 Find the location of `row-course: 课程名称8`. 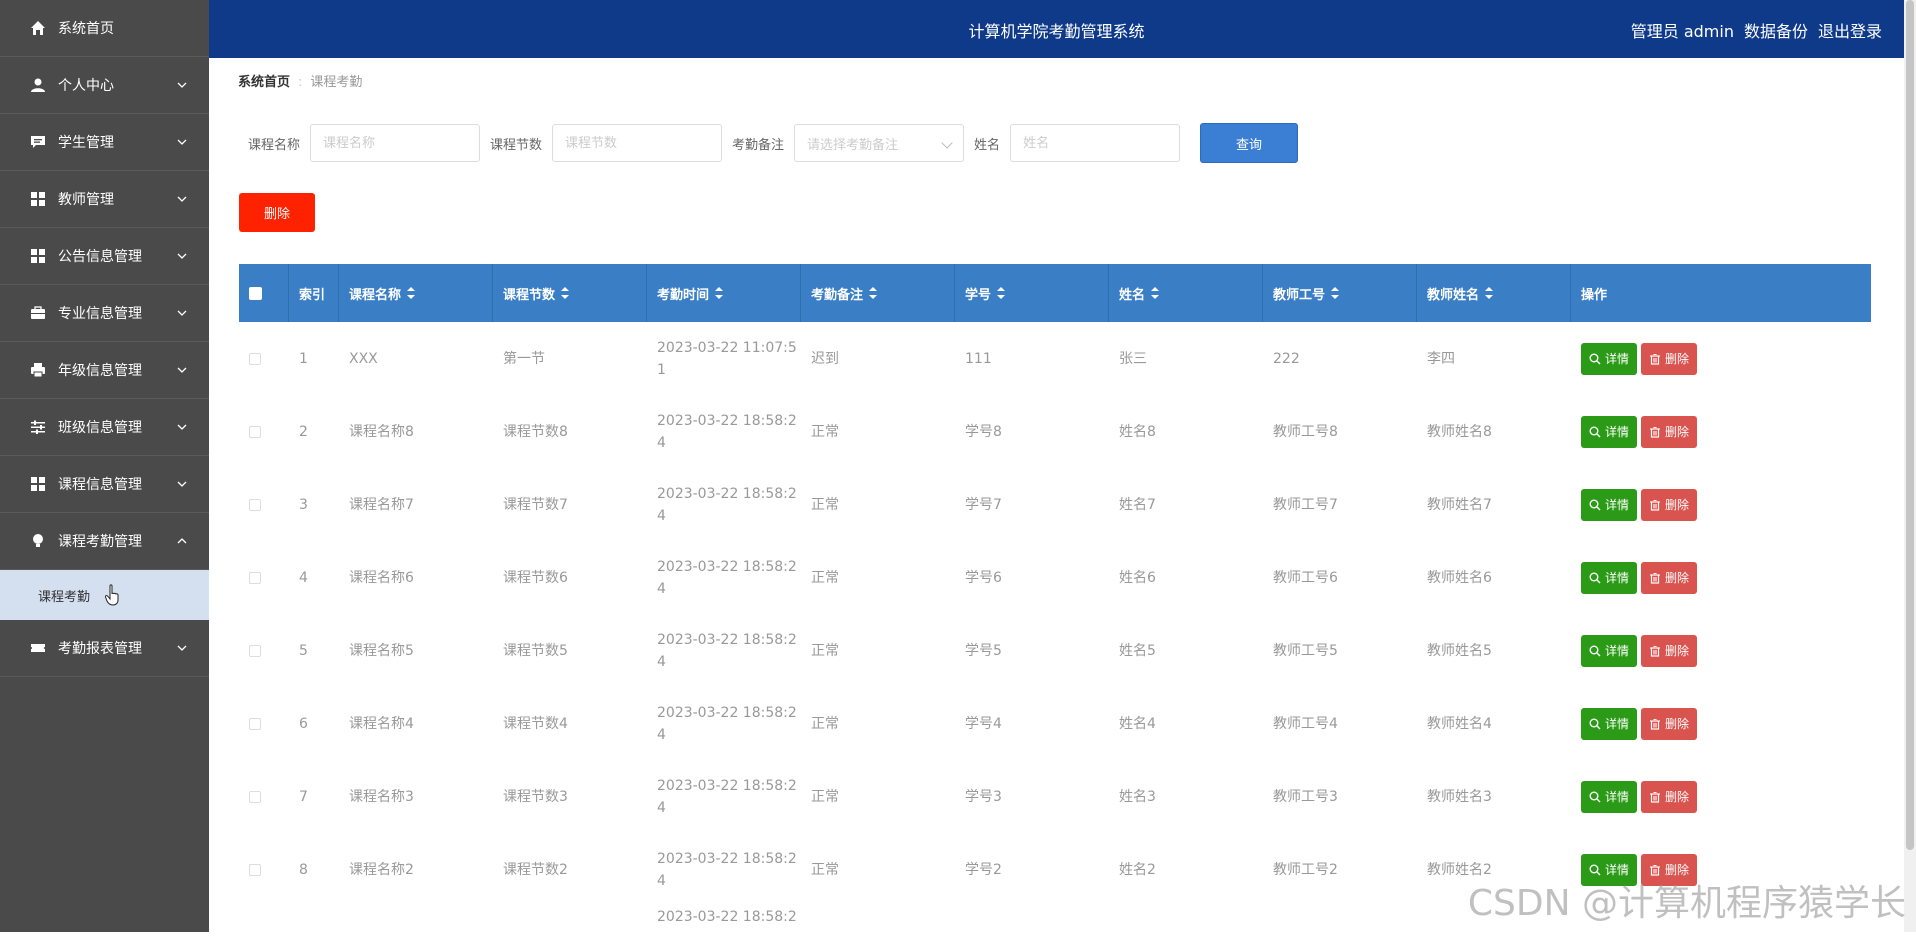

row-course: 课程名称8 is located at coordinates (381, 431).